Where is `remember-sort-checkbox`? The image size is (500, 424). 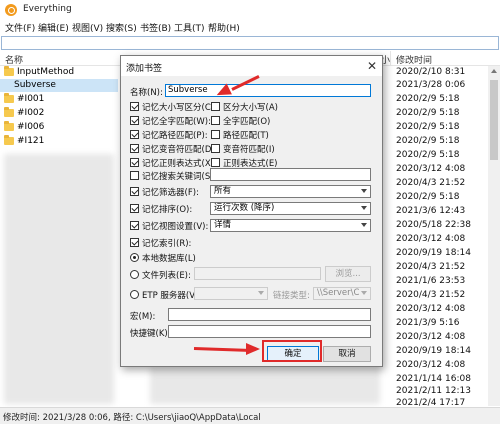 remember-sort-checkbox is located at coordinates (134, 208).